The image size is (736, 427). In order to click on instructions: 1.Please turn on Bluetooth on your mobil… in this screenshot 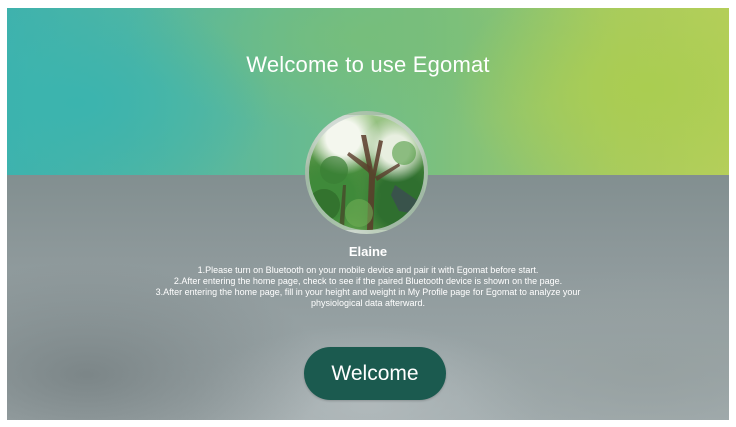, I will do `click(368, 287)`.